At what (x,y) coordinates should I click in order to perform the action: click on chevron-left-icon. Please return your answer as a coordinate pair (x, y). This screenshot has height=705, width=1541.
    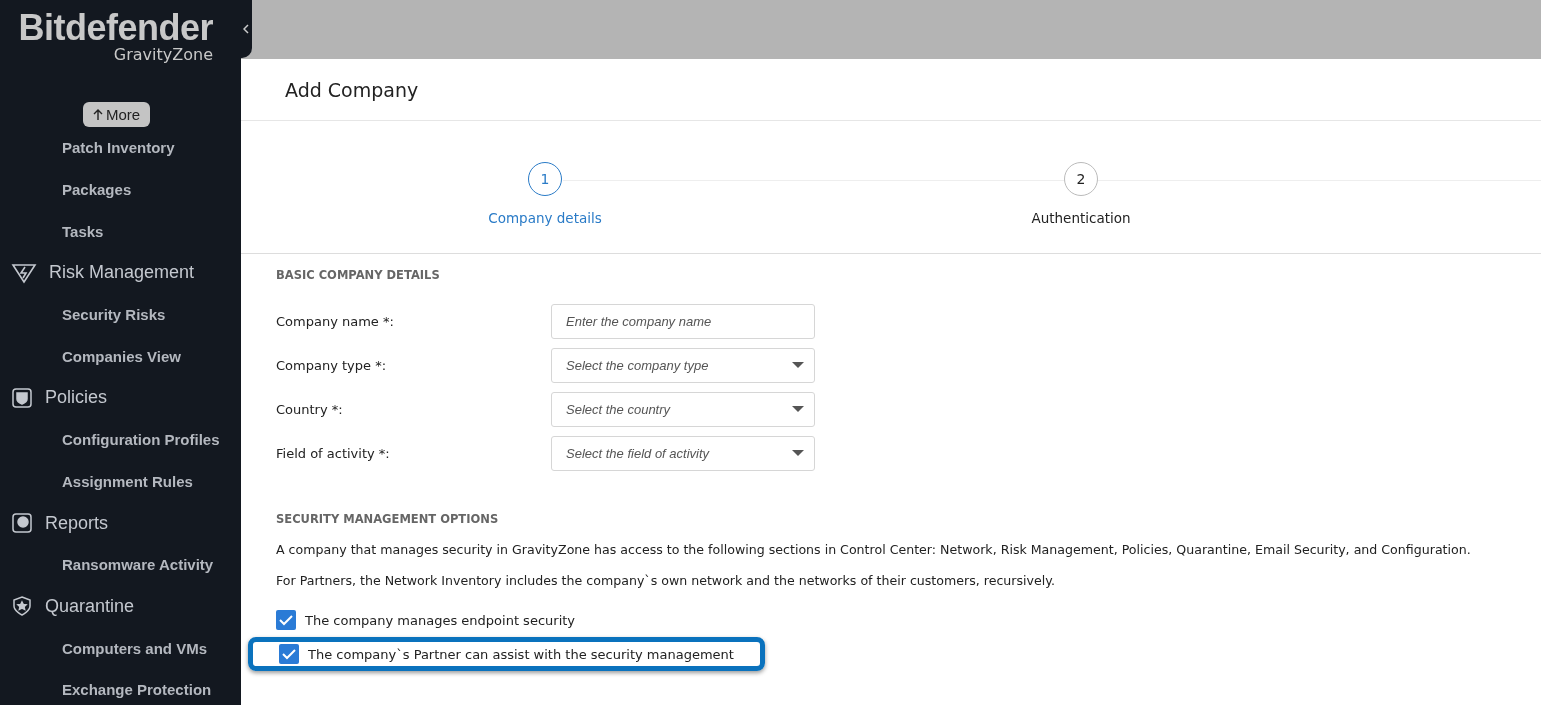
    Looking at the image, I should click on (246, 29).